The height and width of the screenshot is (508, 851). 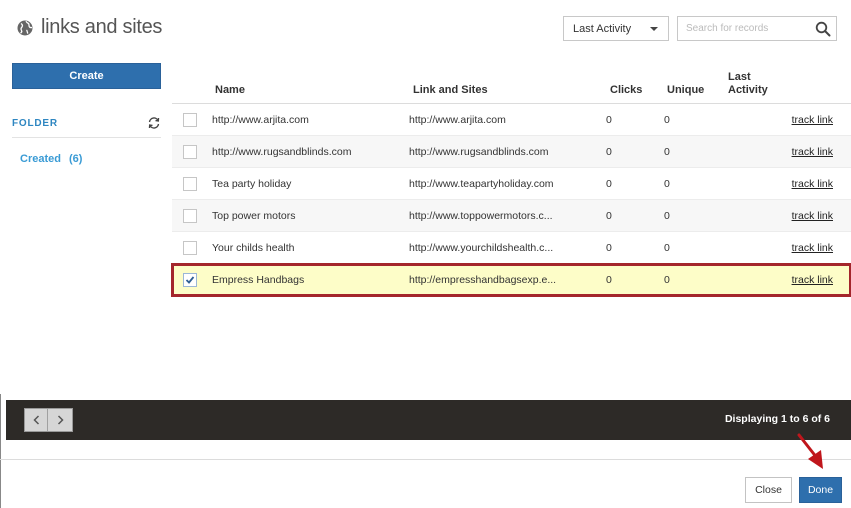 What do you see at coordinates (626, 90) in the screenshot?
I see `column-header-clicks: Clicks` at bounding box center [626, 90].